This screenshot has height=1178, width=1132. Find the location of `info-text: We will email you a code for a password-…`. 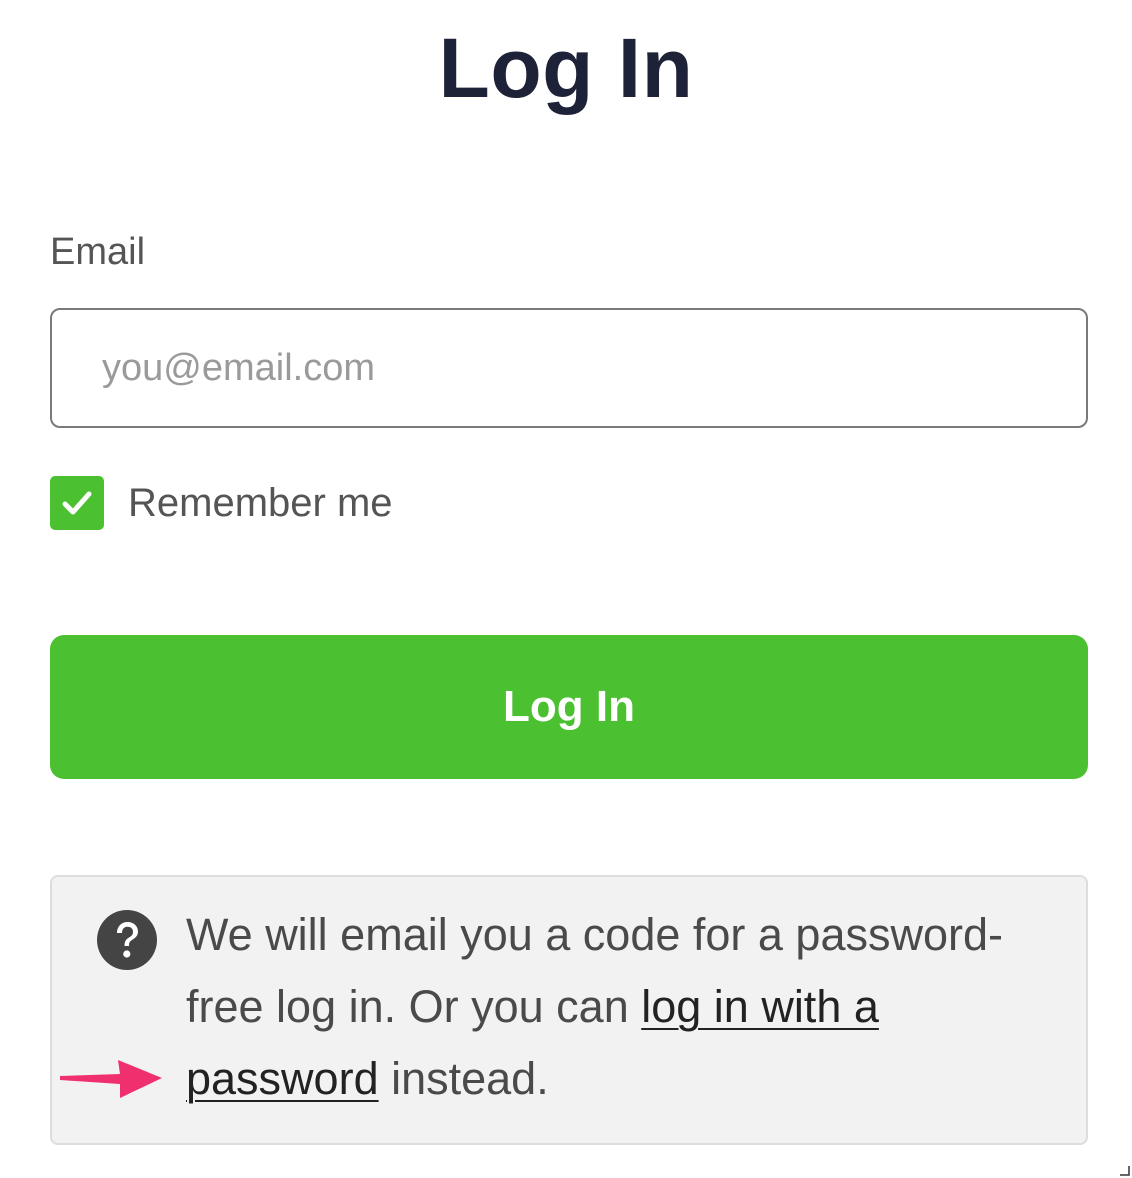

info-text: We will email you a code for a password-… is located at coordinates (616, 1007).